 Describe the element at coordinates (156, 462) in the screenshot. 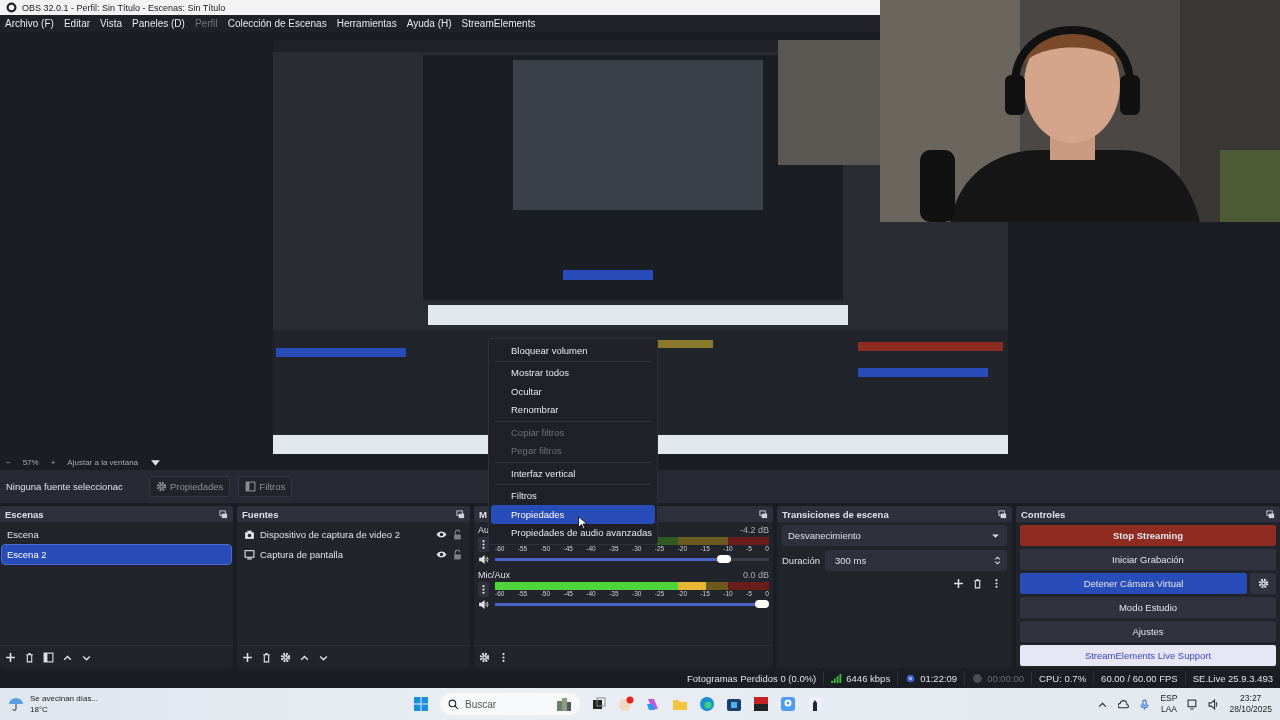

I see `dropdown-caret-icon` at that location.